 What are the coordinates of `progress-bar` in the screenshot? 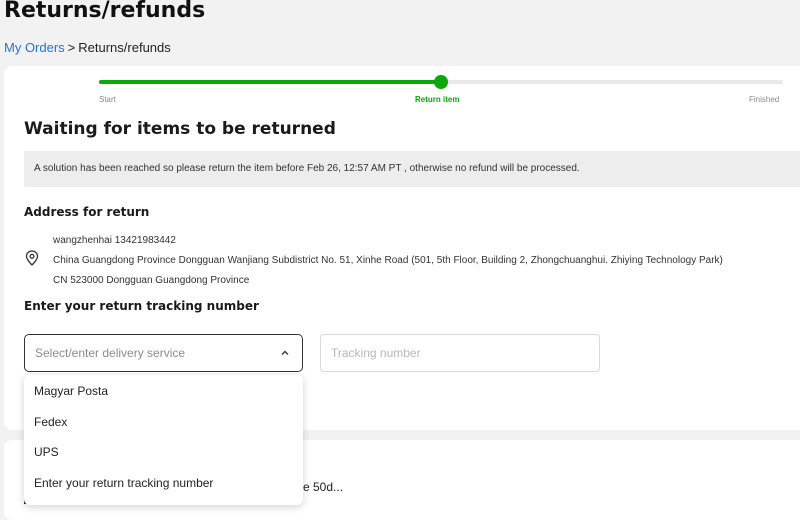 It's located at (441, 82).